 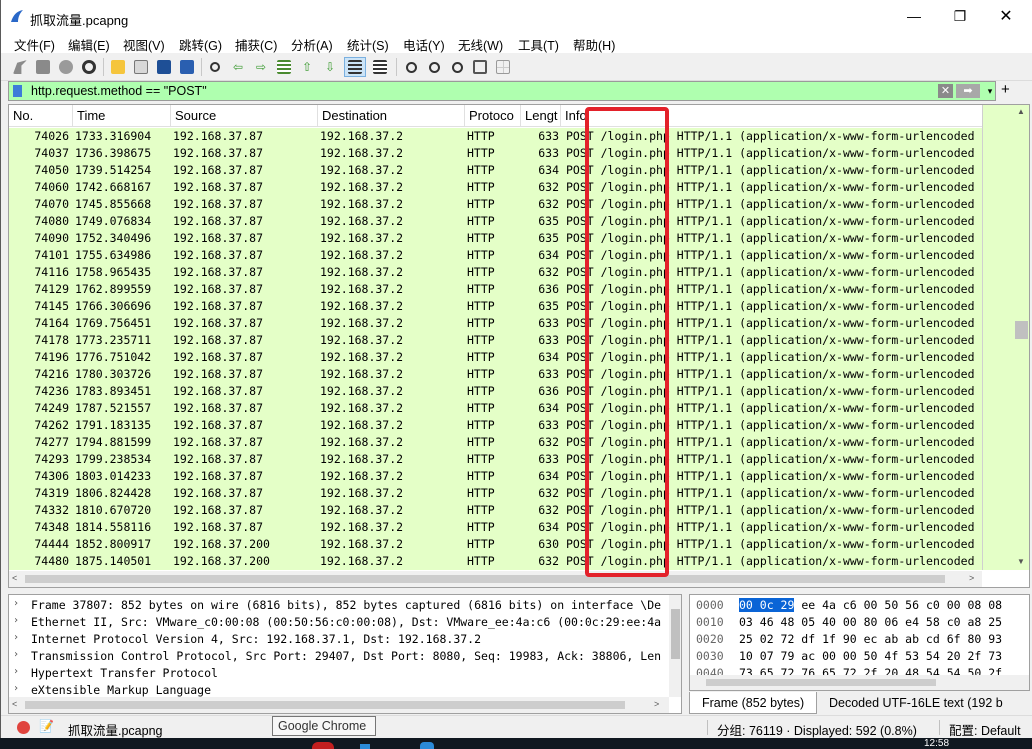 I want to click on column-header-time: Time, so click(x=122, y=116).